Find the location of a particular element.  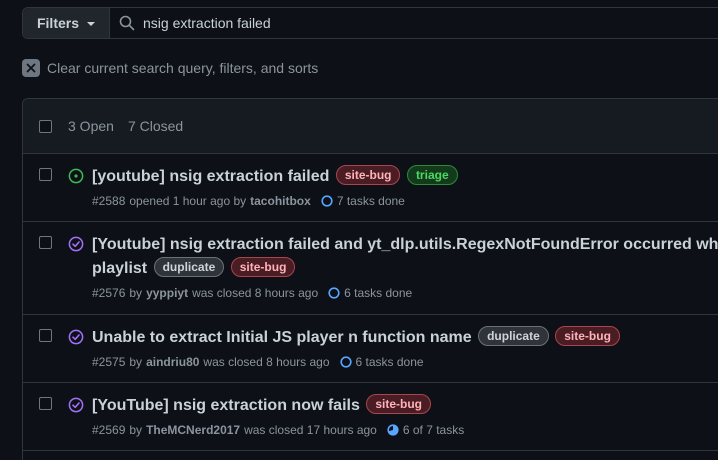

issue-author-link: TheMCNerd2017 is located at coordinates (193, 430).